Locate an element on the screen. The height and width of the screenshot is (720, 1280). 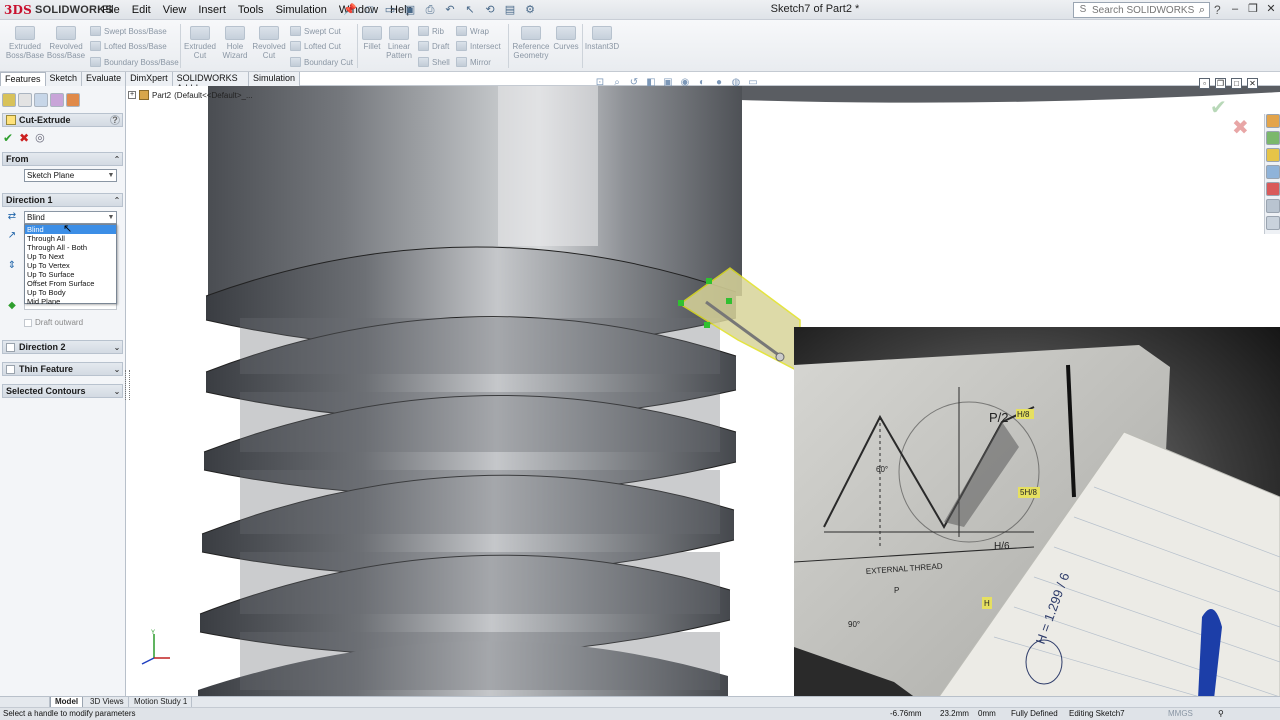
viewport-restore-icon: ❐ is located at coordinates (1220, 83).